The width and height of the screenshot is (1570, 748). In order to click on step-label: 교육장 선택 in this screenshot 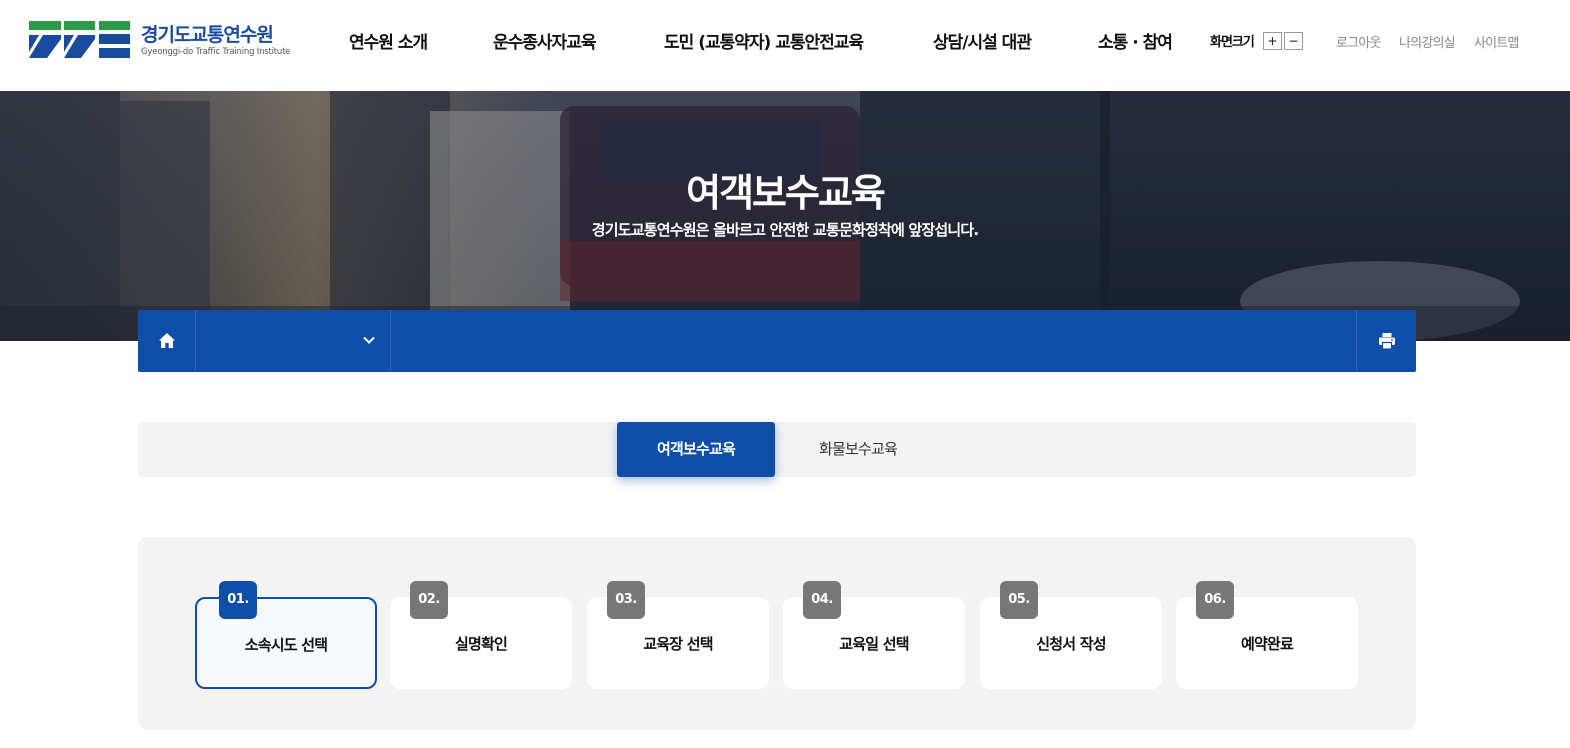, I will do `click(678, 644)`.